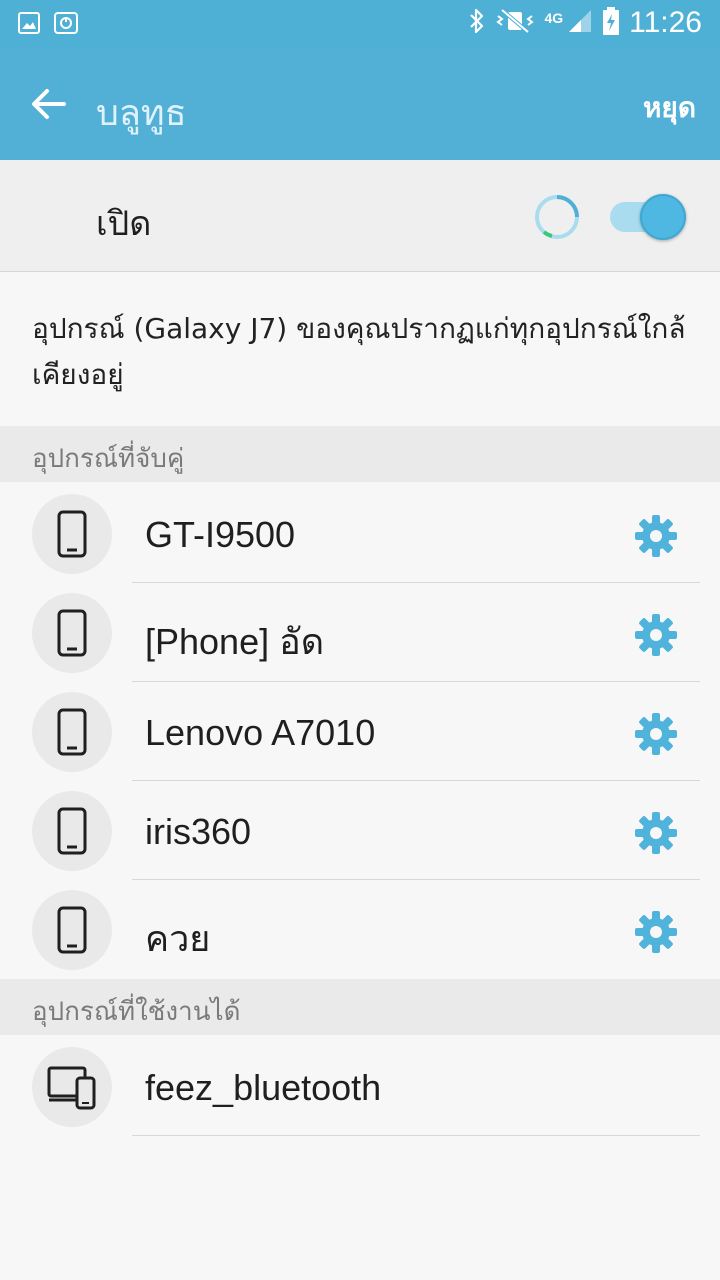 The image size is (720, 1280). Describe the element at coordinates (263, 1087) in the screenshot. I see `device-name: feez_bluetooth` at that location.